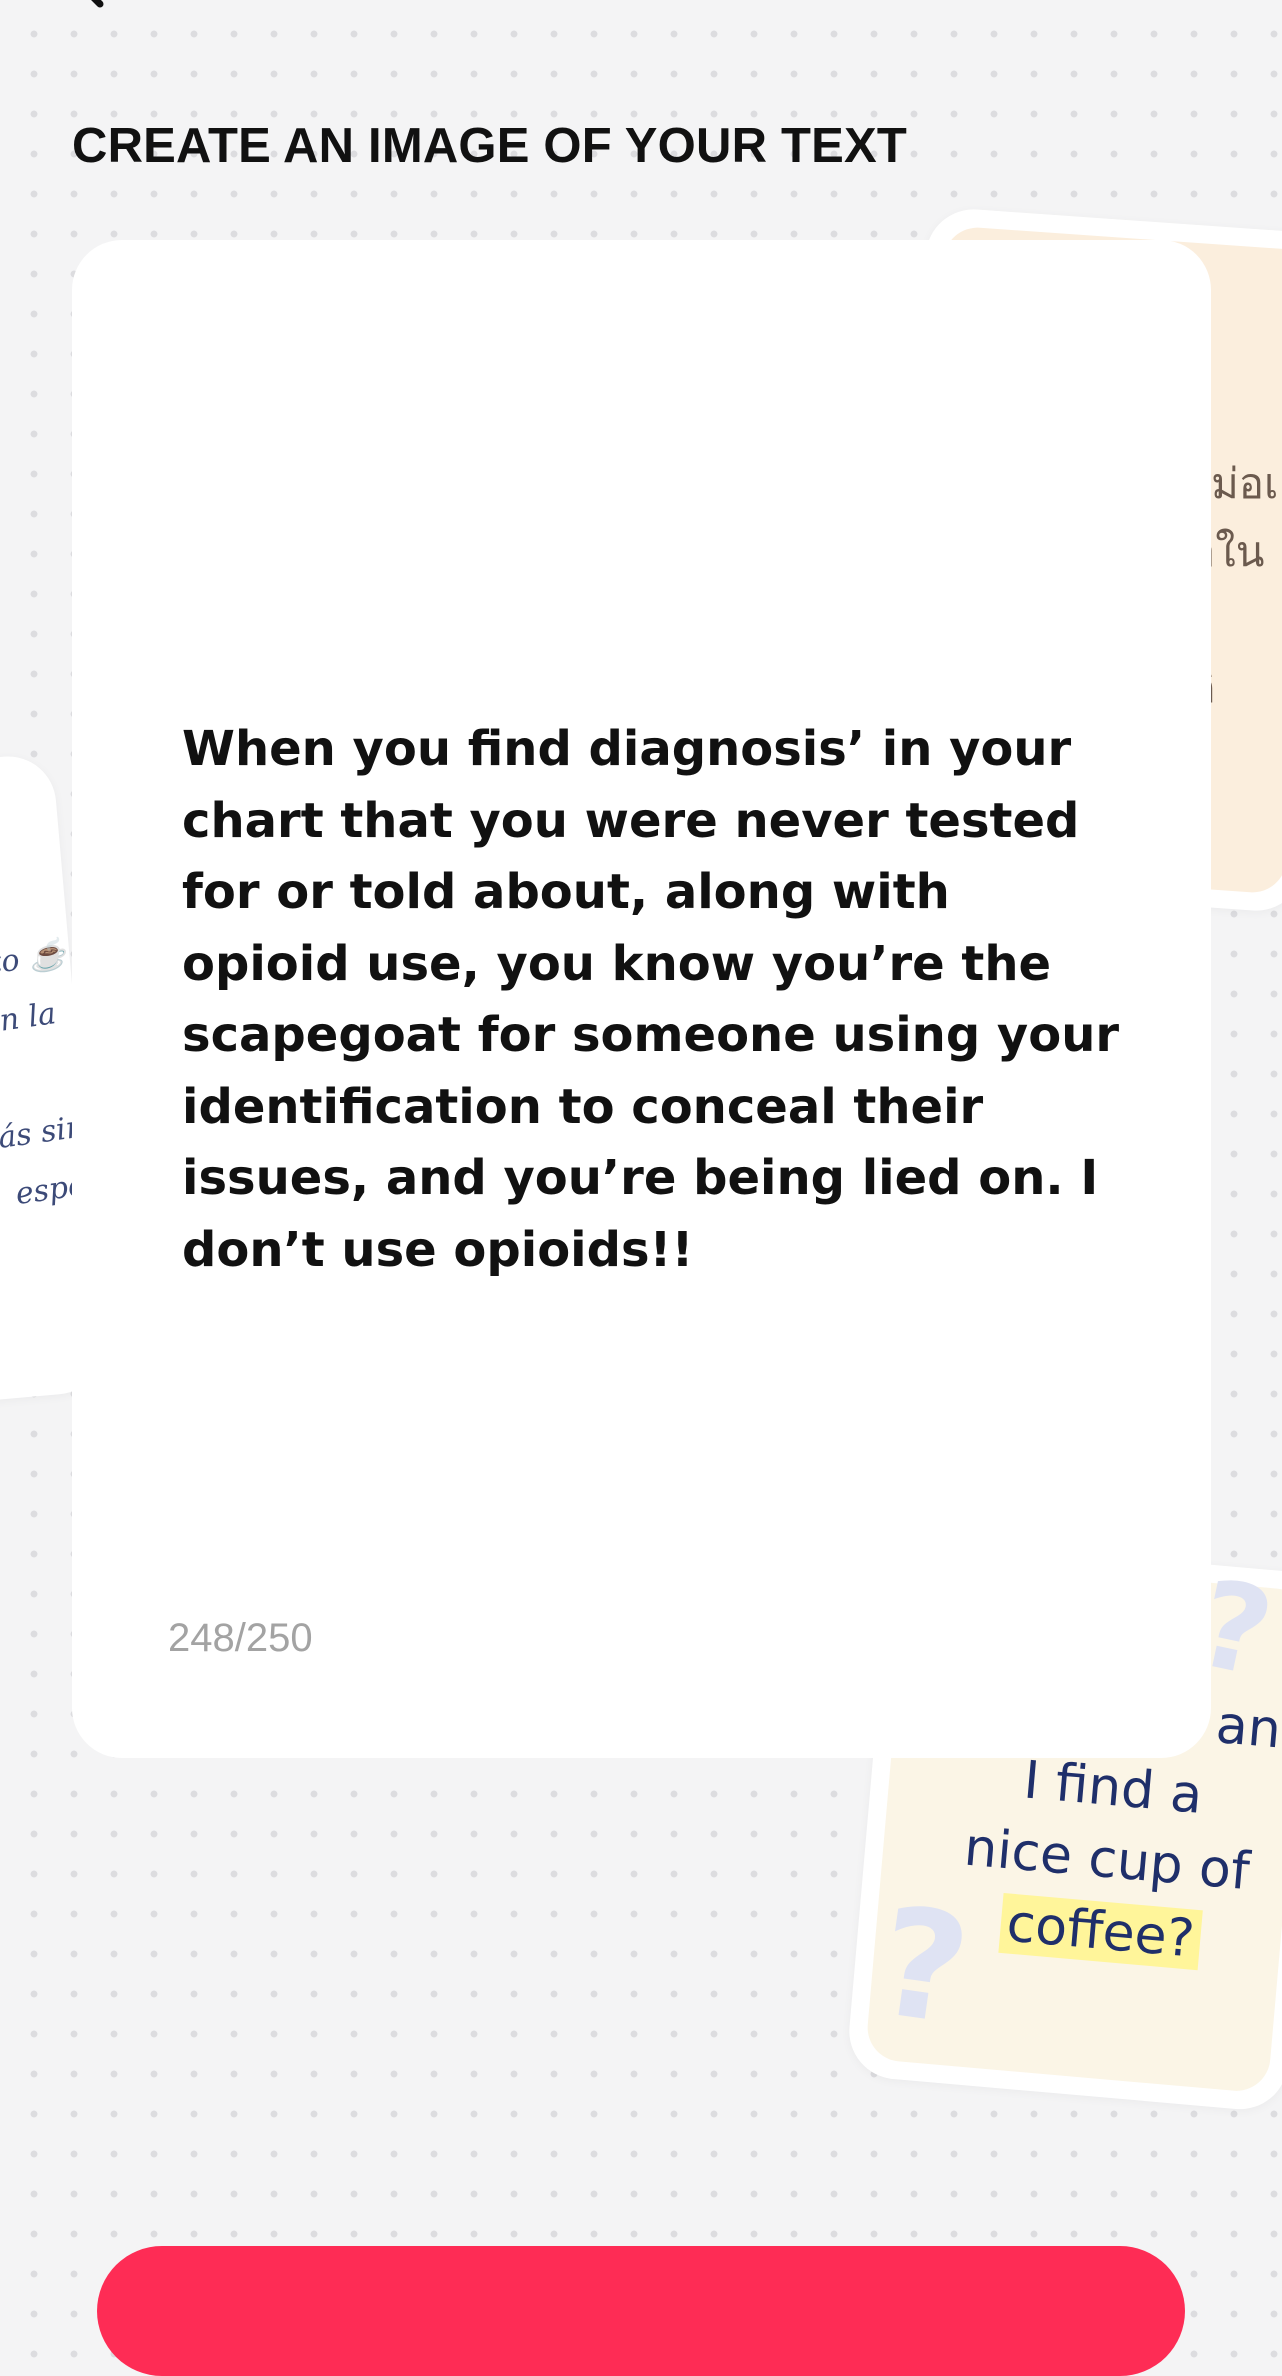  I want to click on create-image-button, so click(641, 2311).